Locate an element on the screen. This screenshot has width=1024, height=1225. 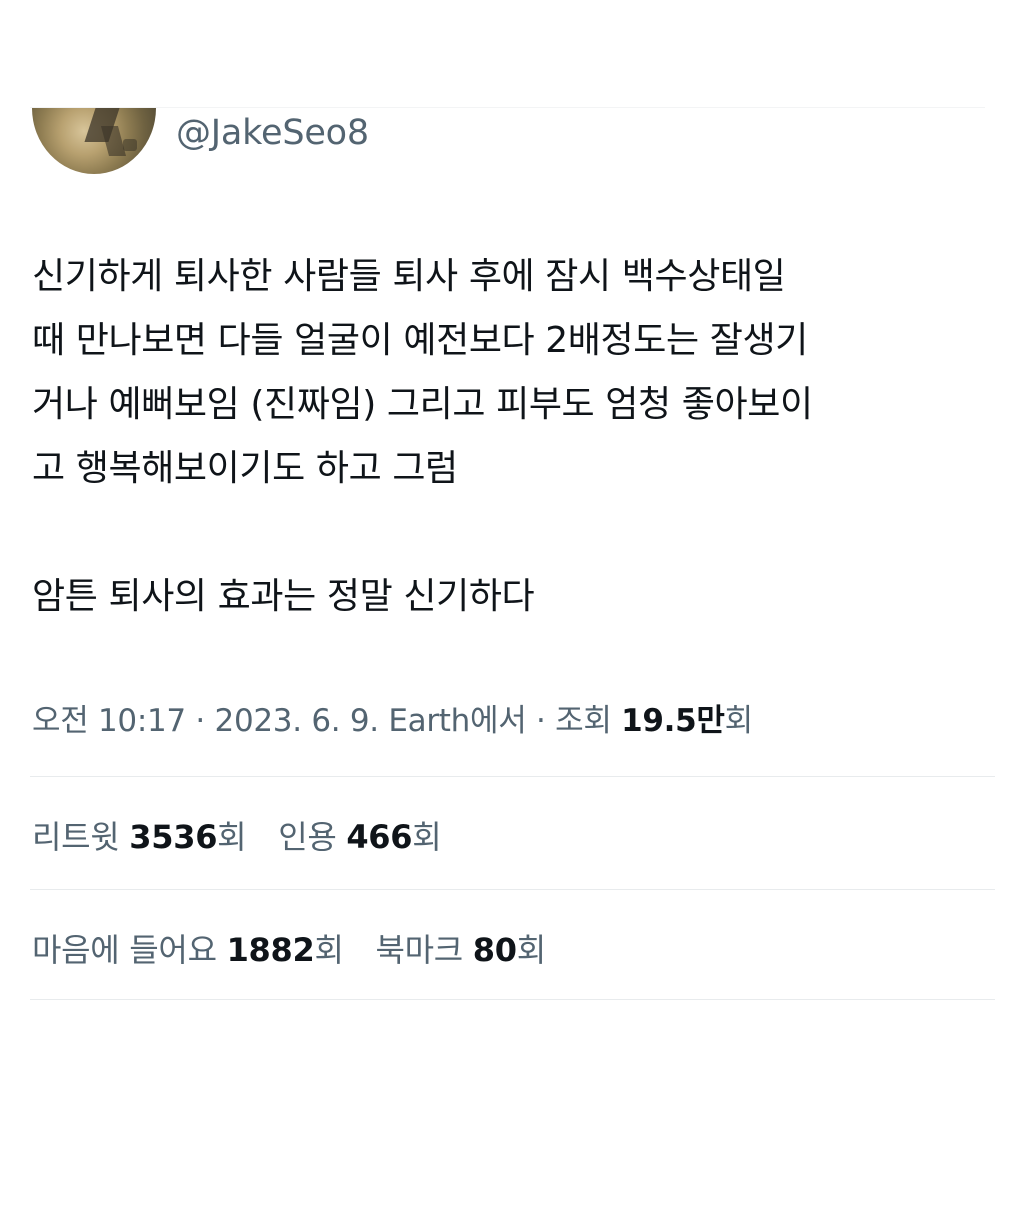
tweet-source: Earth에서 is located at coordinates (452, 721).